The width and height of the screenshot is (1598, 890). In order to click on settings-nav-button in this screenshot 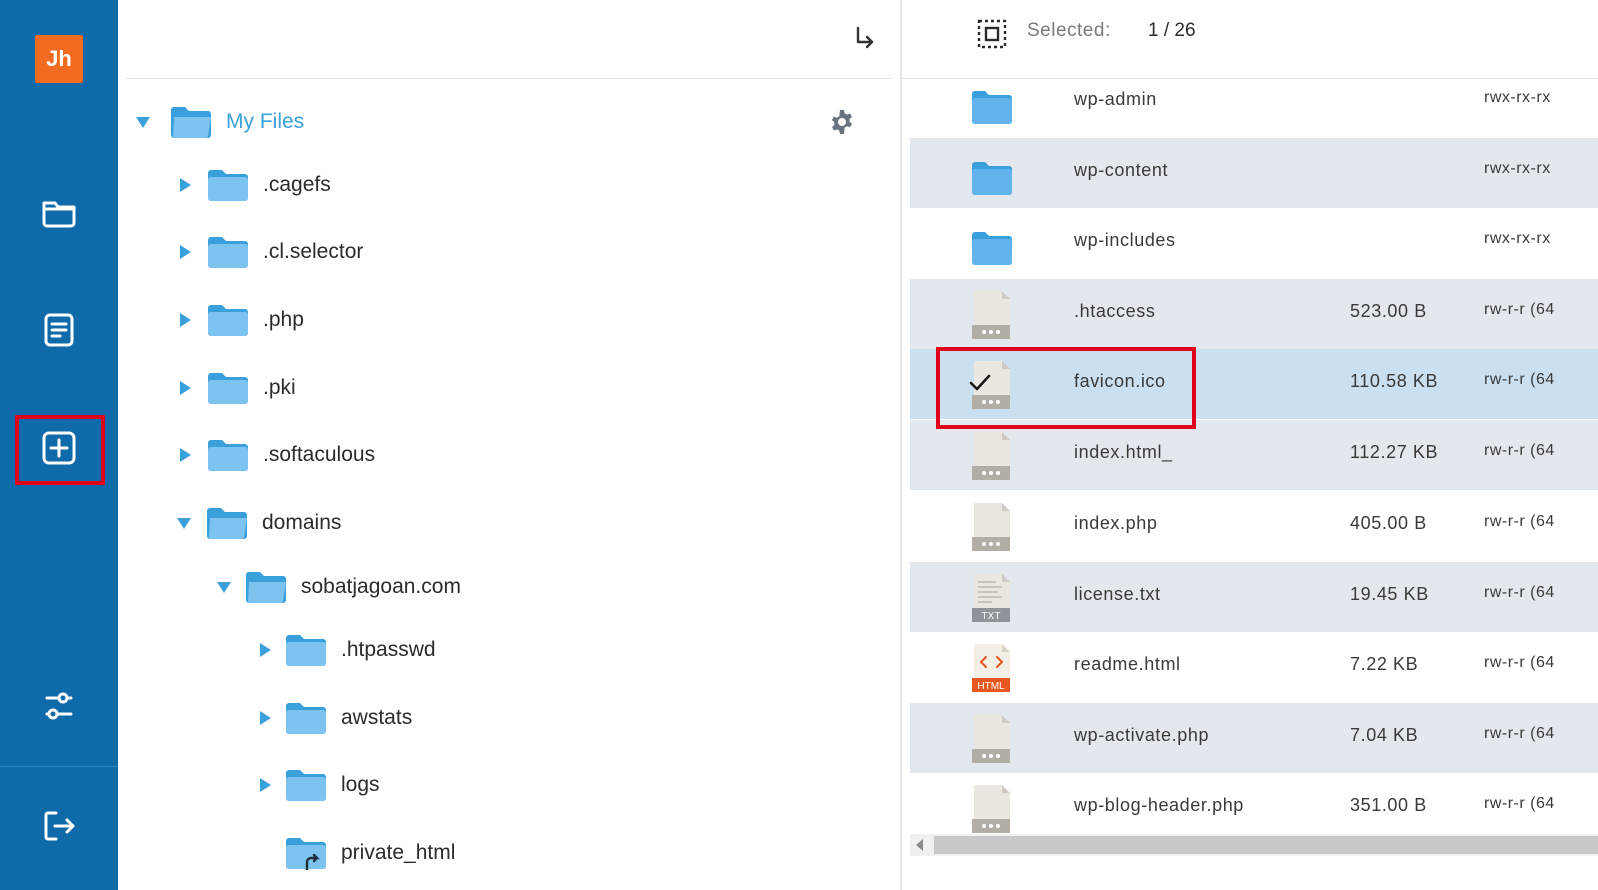, I will do `click(59, 706)`.